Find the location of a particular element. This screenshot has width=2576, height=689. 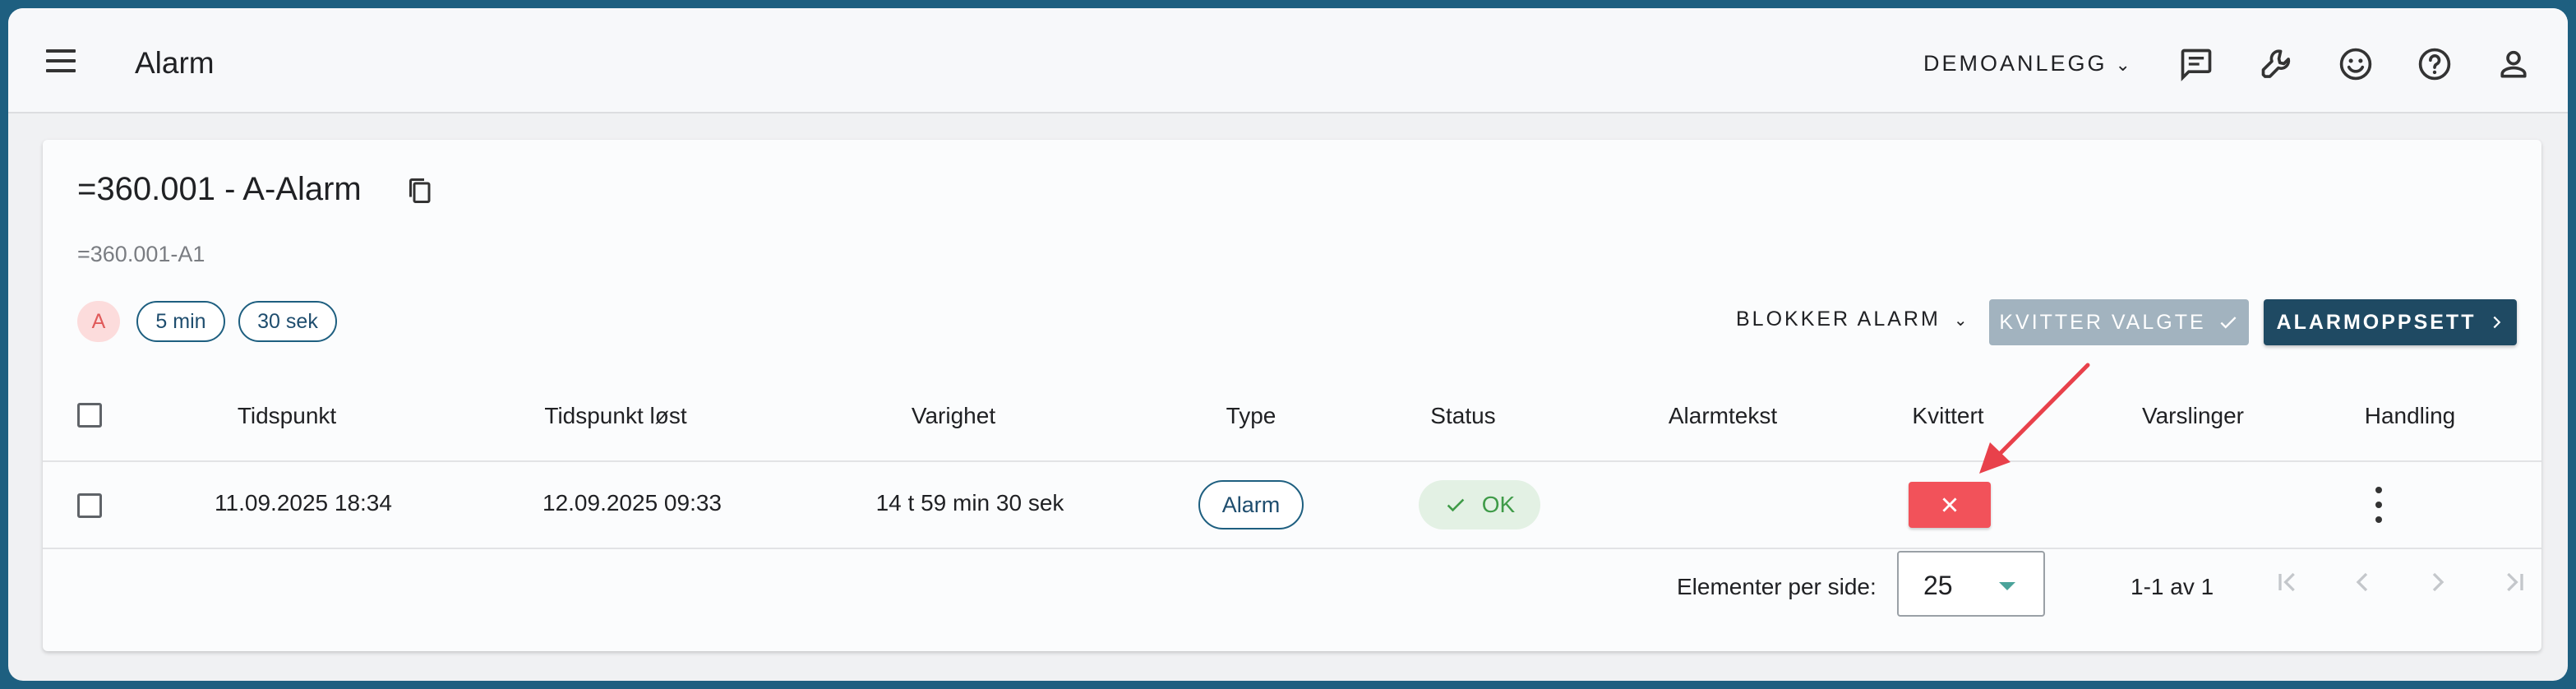

header-divider is located at coordinates (1292, 461).